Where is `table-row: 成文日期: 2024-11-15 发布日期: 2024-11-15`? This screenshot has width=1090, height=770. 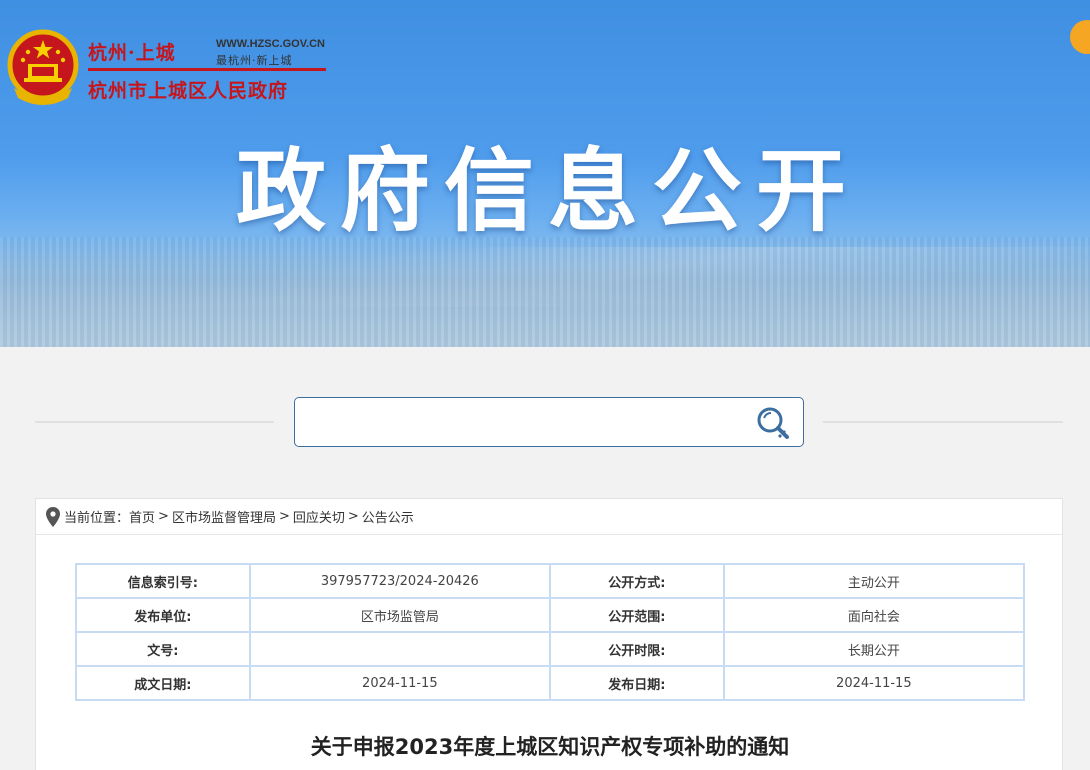 table-row: 成文日期: 2024-11-15 发布日期: 2024-11-15 is located at coordinates (550, 683).